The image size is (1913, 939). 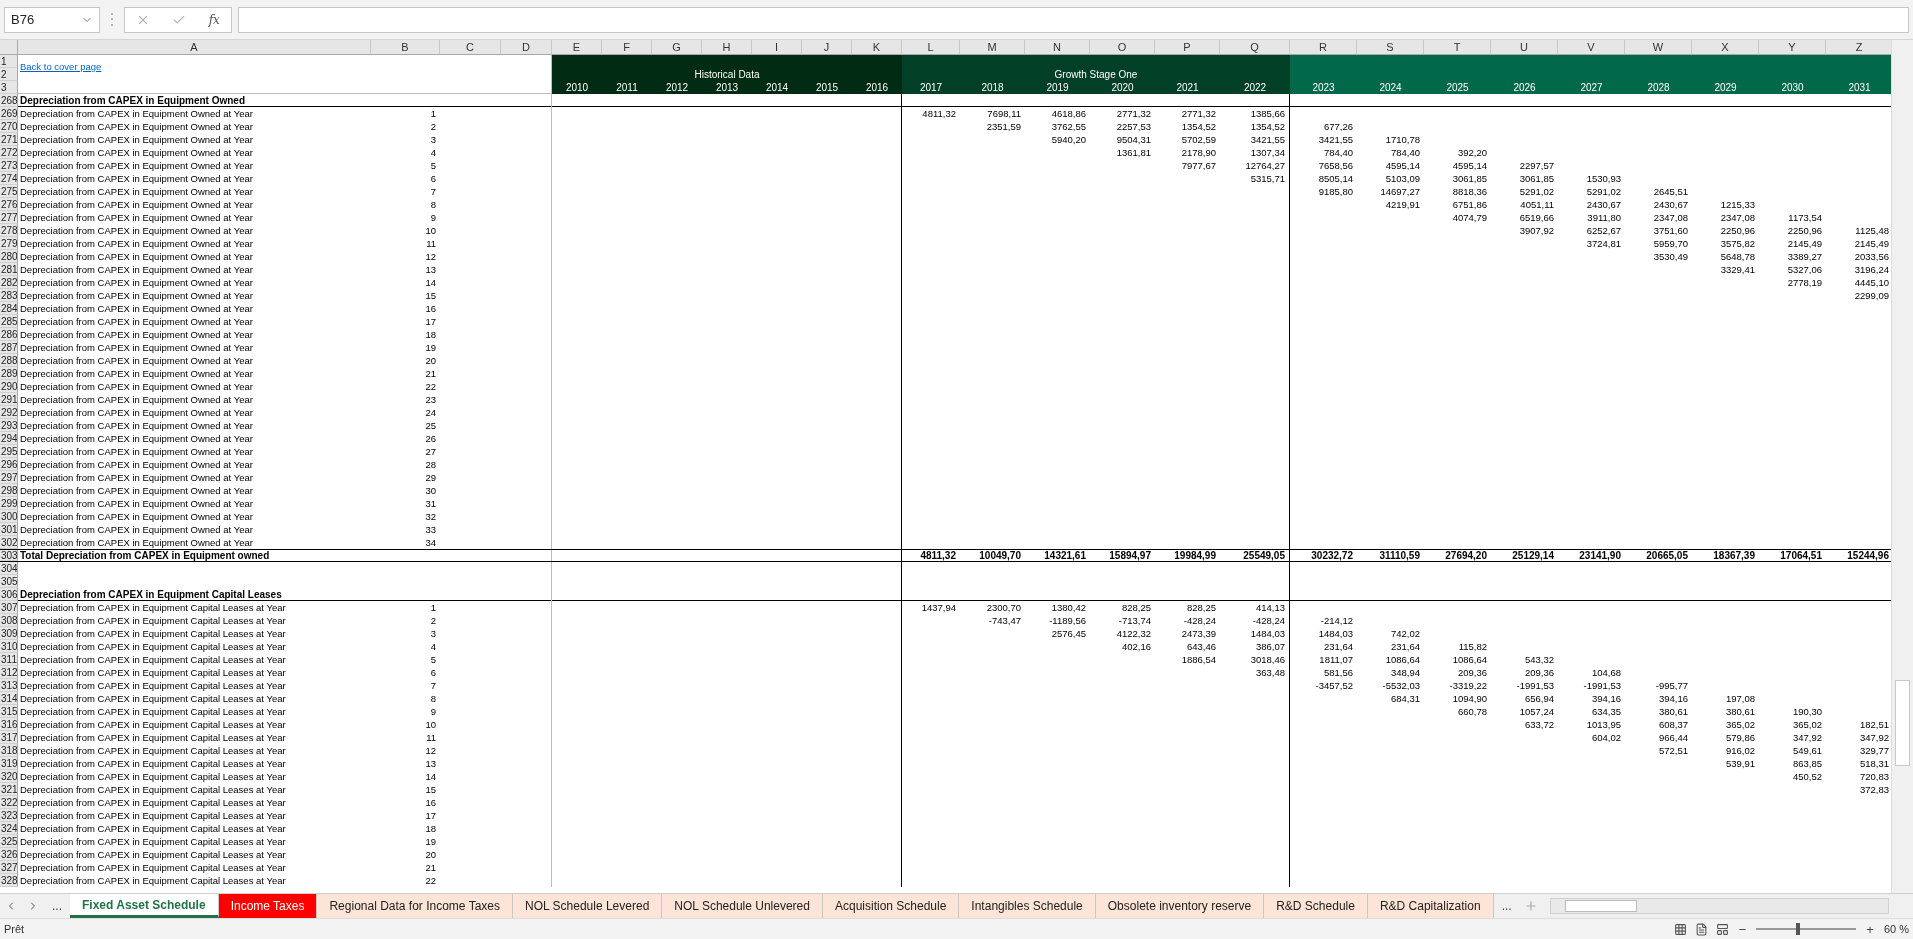 What do you see at coordinates (1701, 929) in the screenshot?
I see `page-layout-icon` at bounding box center [1701, 929].